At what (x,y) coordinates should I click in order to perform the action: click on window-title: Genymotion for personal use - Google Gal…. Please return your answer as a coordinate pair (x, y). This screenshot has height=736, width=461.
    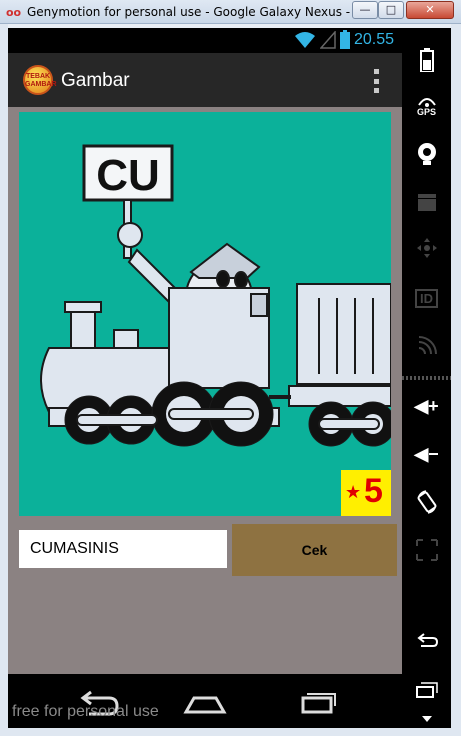
    Looking at the image, I should click on (208, 12).